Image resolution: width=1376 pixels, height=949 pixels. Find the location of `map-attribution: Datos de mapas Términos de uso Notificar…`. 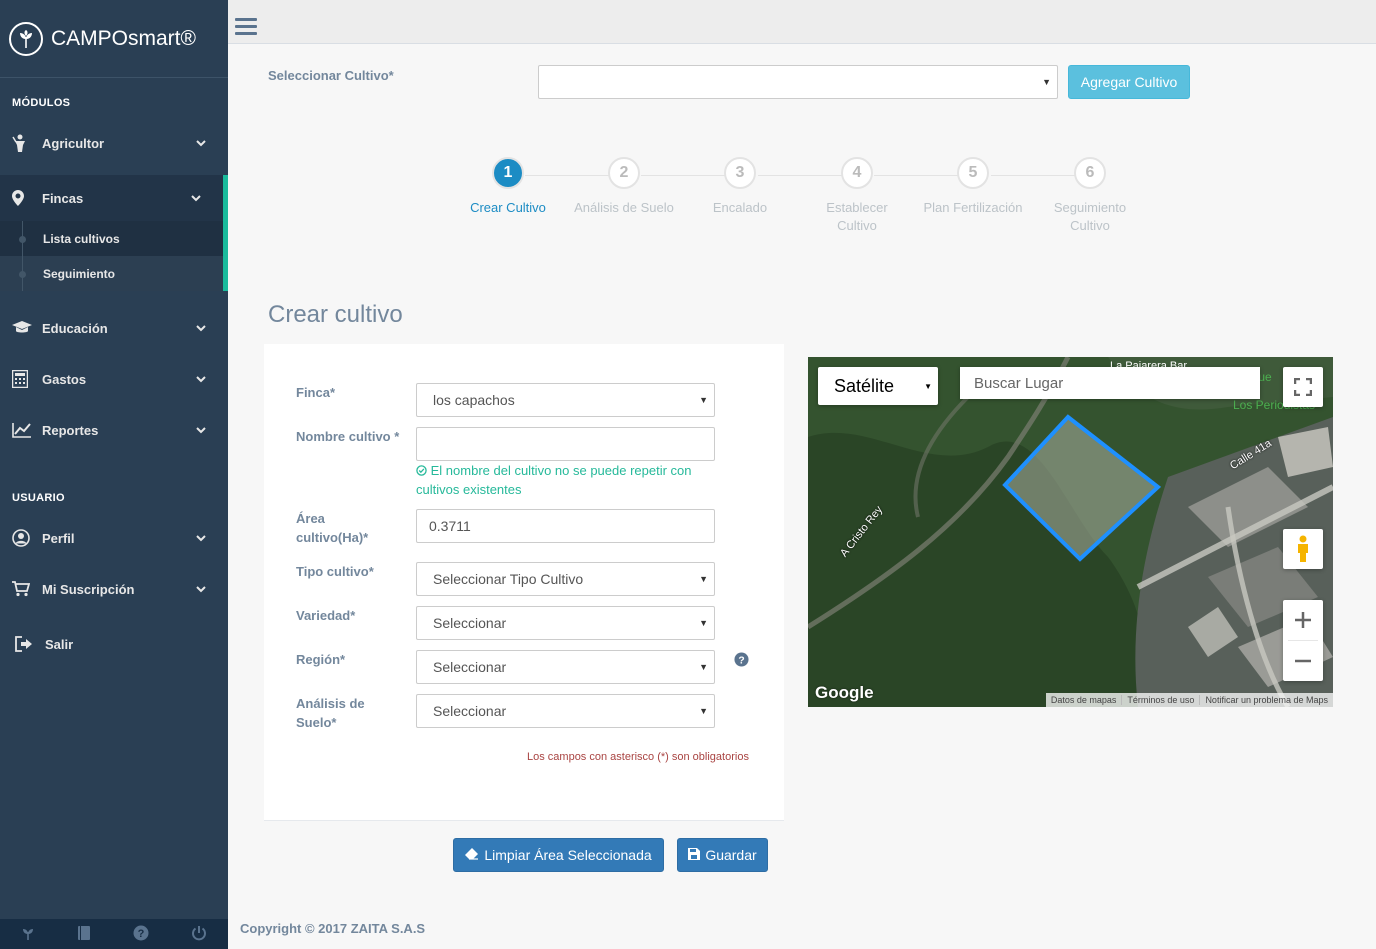

map-attribution: Datos de mapas Términos de uso Notificar… is located at coordinates (1189, 700).